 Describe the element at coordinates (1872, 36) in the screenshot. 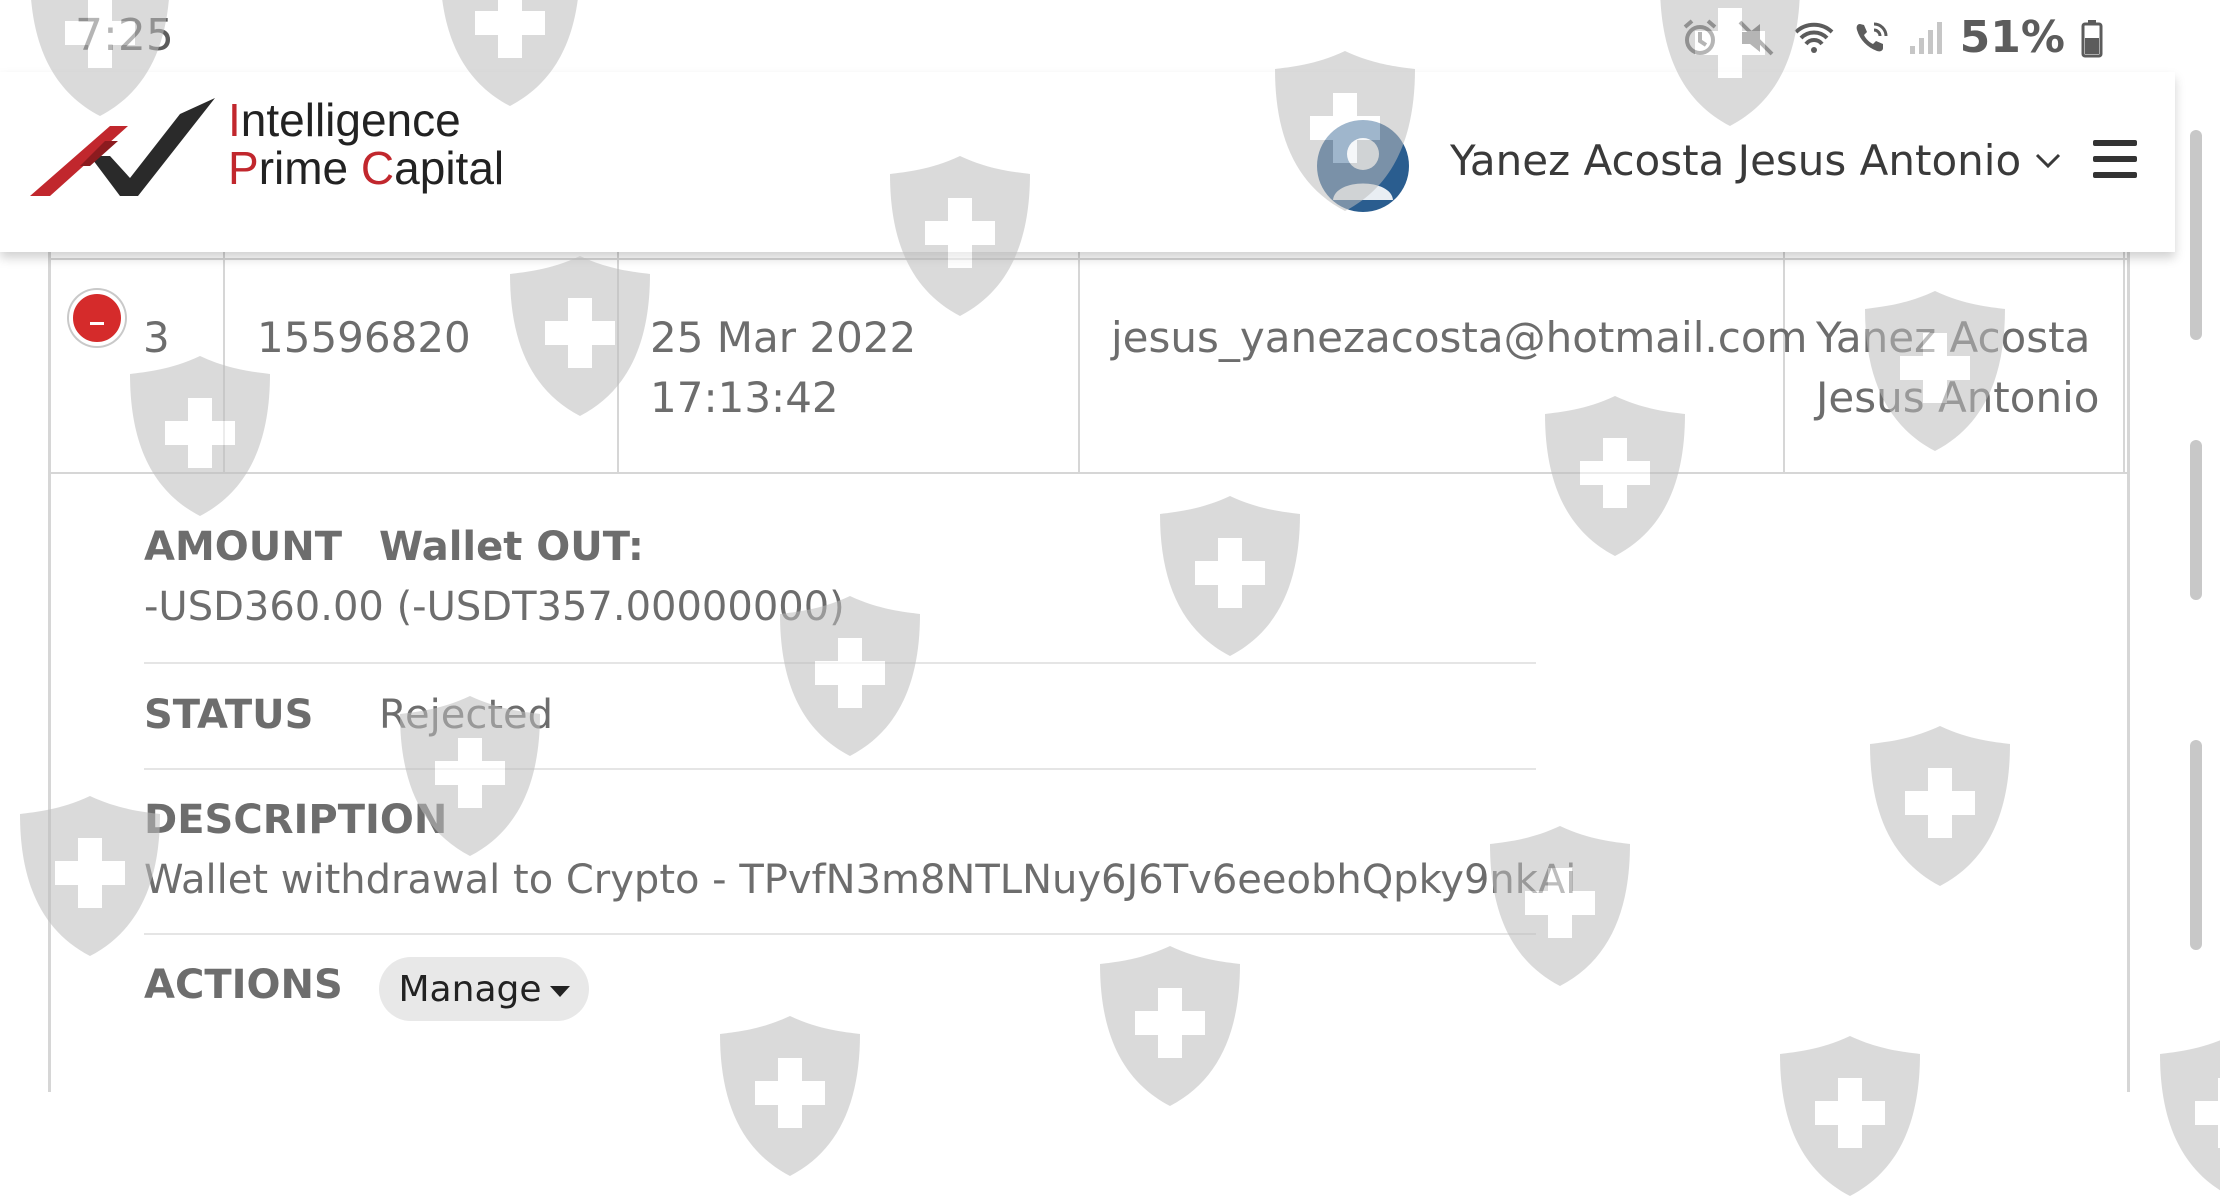

I see `wifi-call-icon` at that location.